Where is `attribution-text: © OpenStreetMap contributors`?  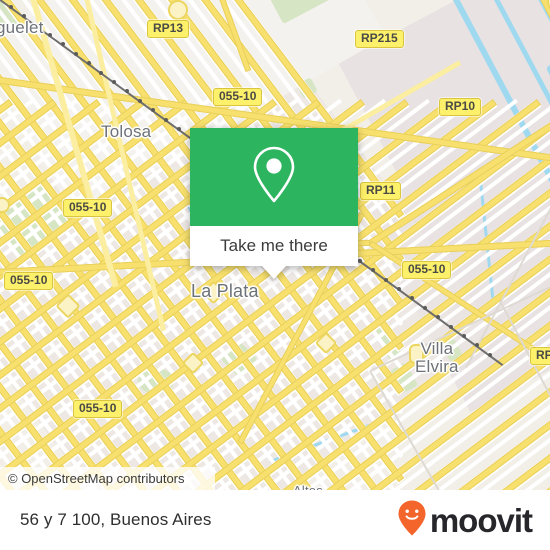 attribution-text: © OpenStreetMap contributors is located at coordinates (96, 478).